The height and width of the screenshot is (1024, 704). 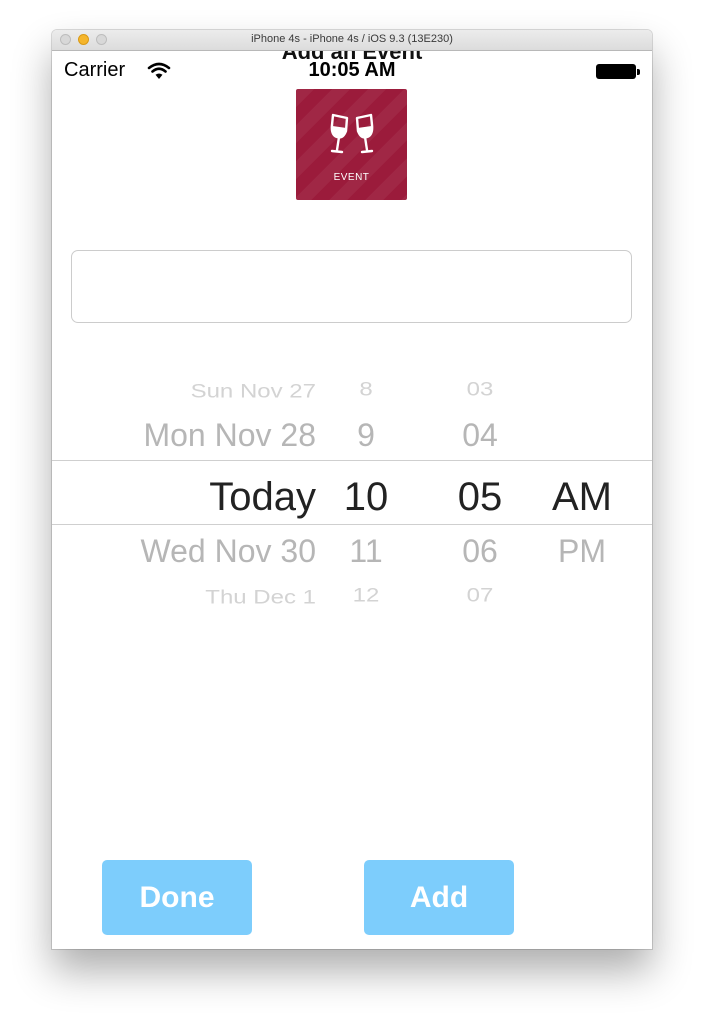 I want to click on picker-selection-top-line, so click(x=352, y=460).